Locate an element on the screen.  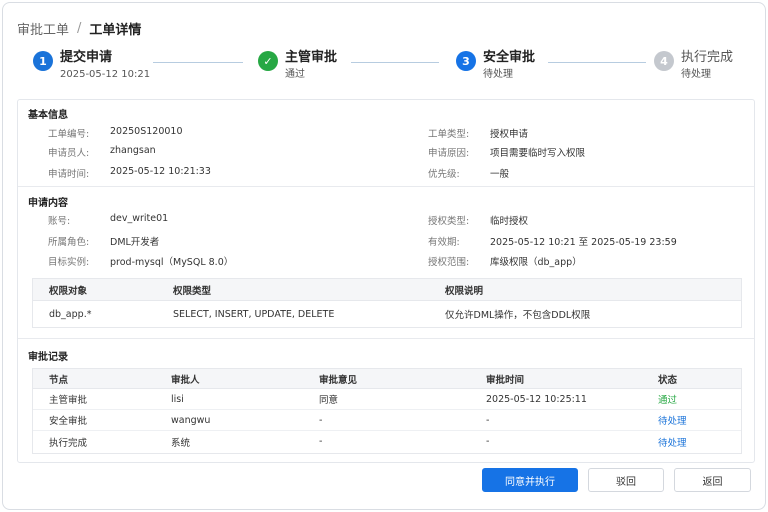
field-validity: 有效期: 2025-05-12 10:21 至 2025-05-19 23:59 is located at coordinates (552, 241).